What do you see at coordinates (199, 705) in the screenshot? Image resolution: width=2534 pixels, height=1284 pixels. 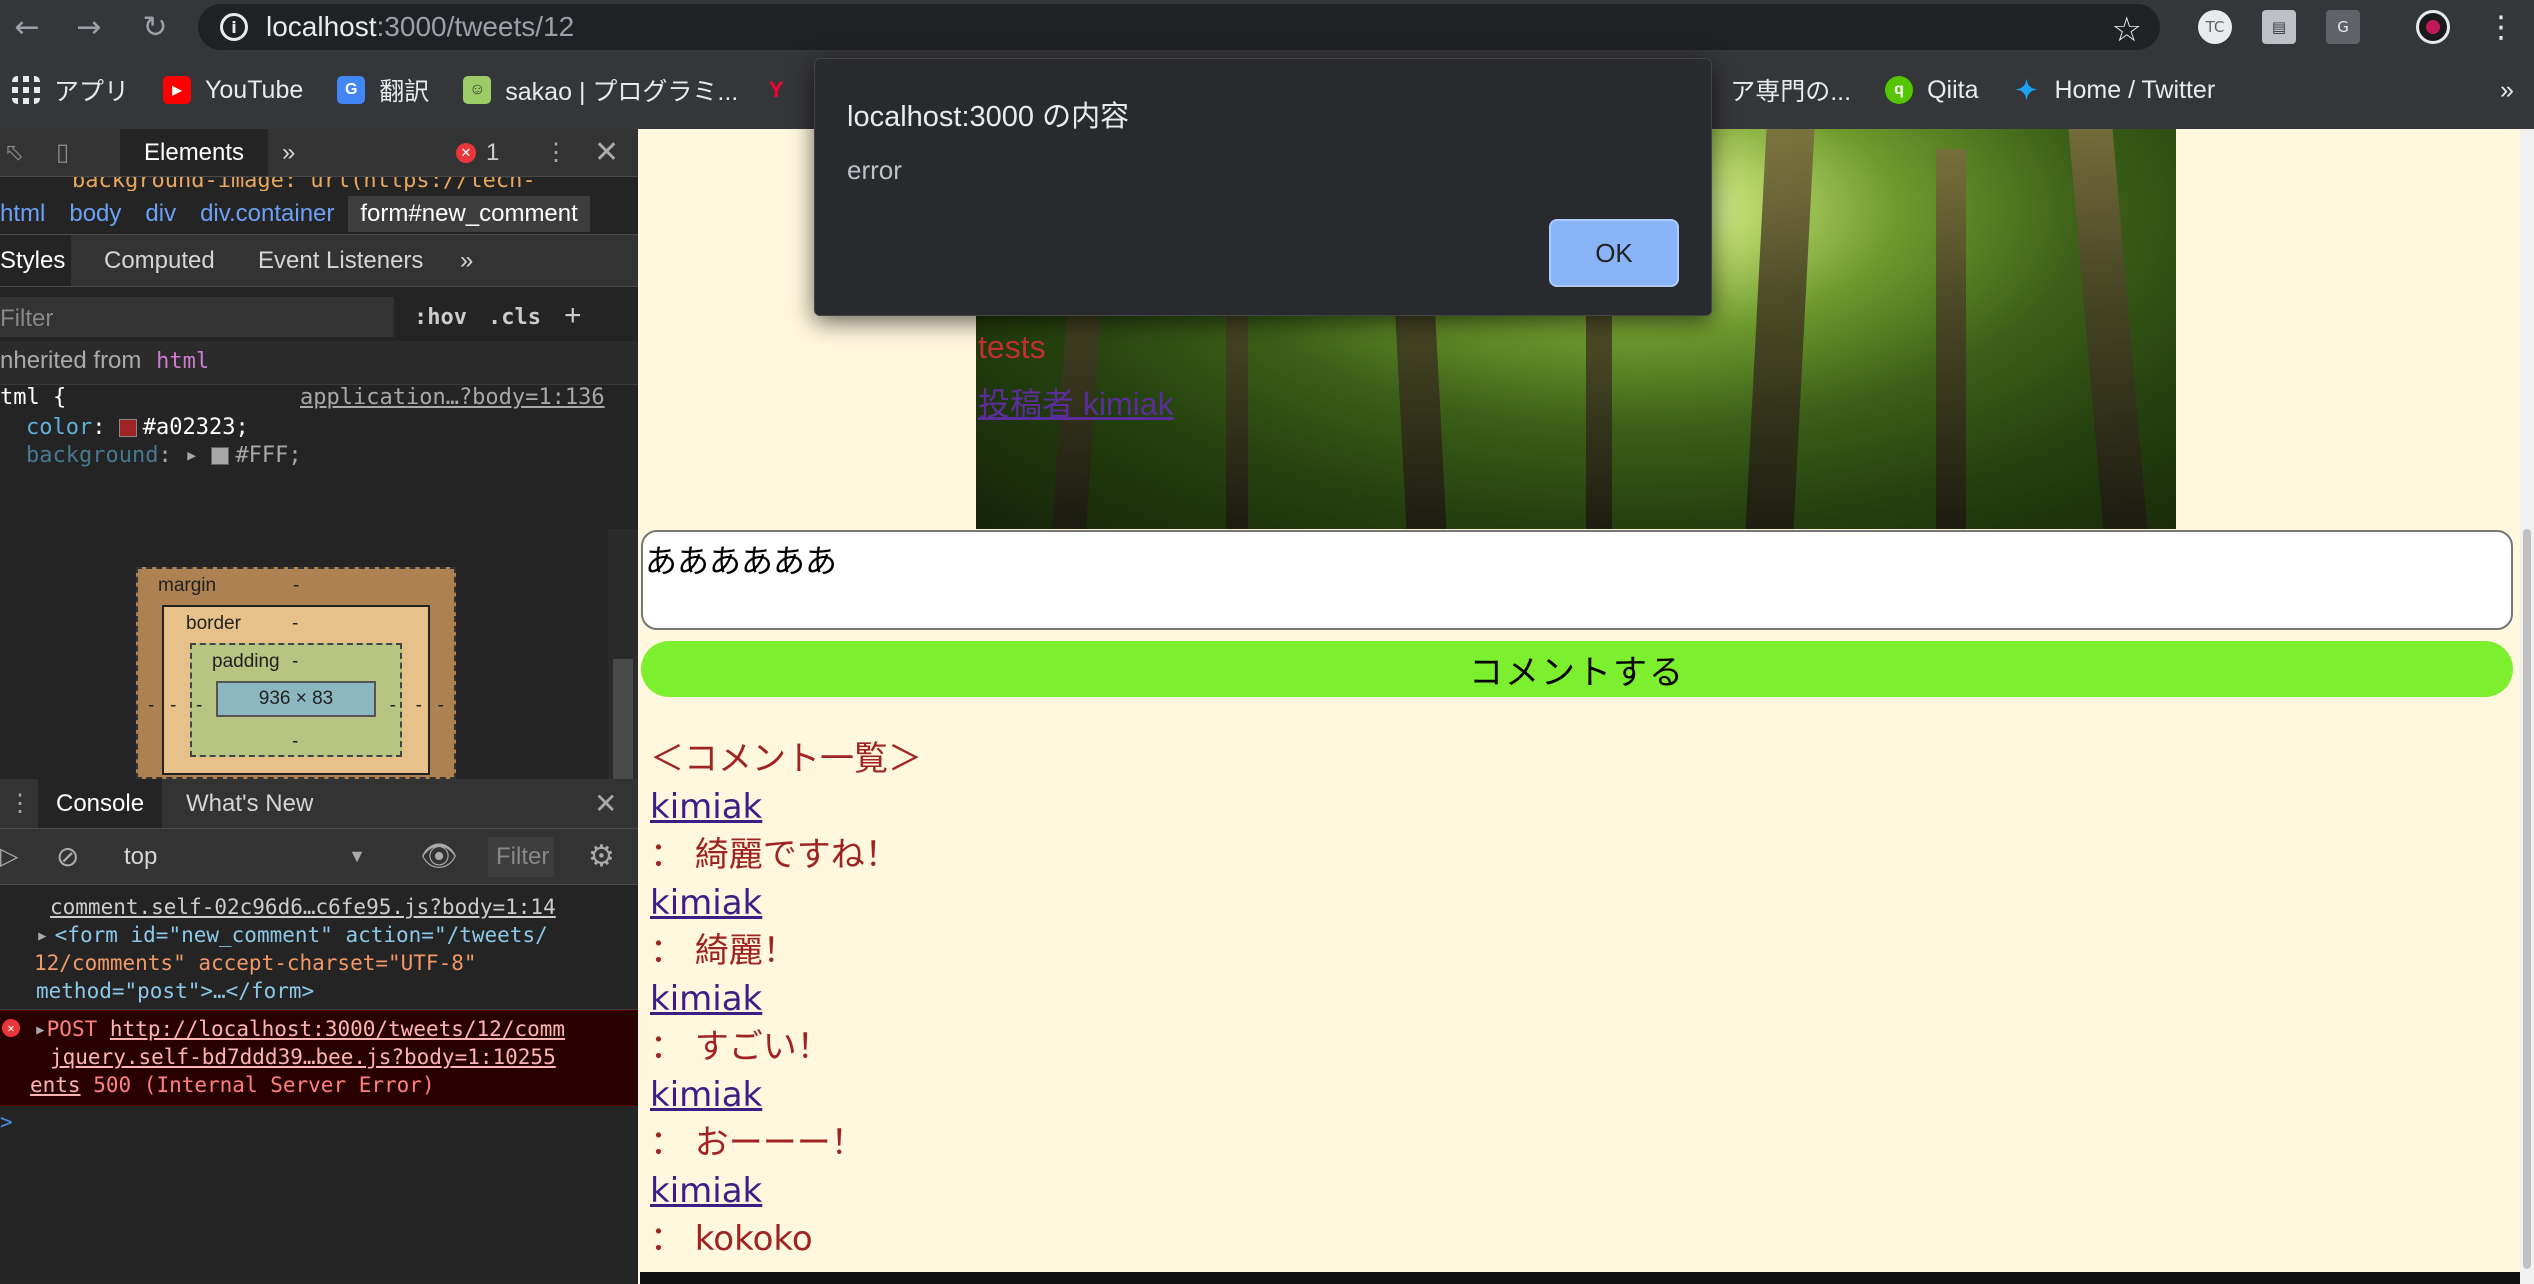 I see `padding-left-value: -` at bounding box center [199, 705].